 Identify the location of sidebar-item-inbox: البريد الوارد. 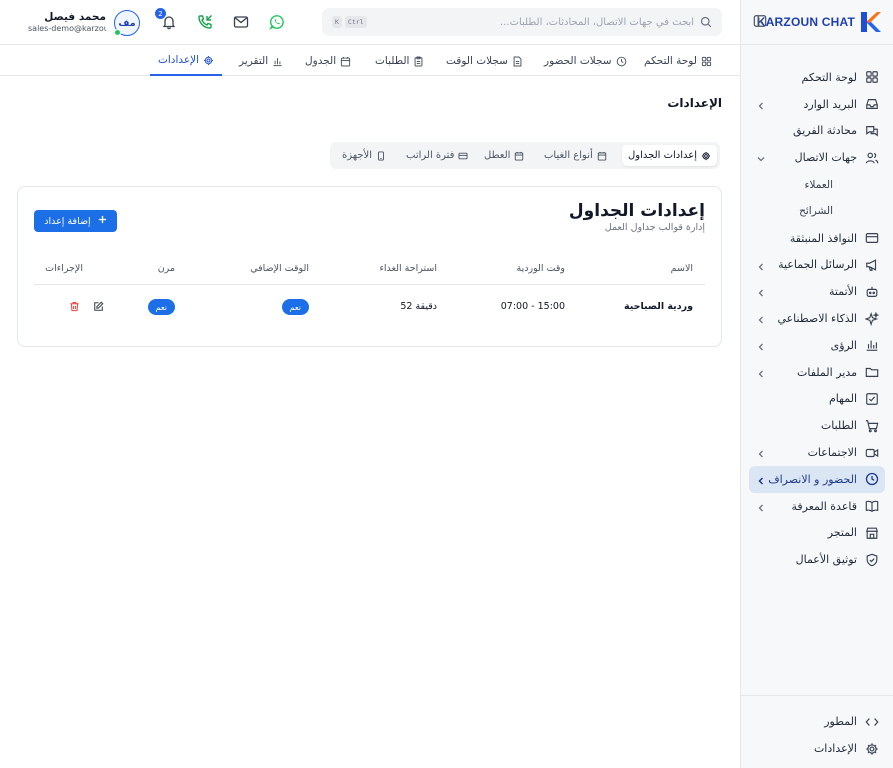
(817, 104).